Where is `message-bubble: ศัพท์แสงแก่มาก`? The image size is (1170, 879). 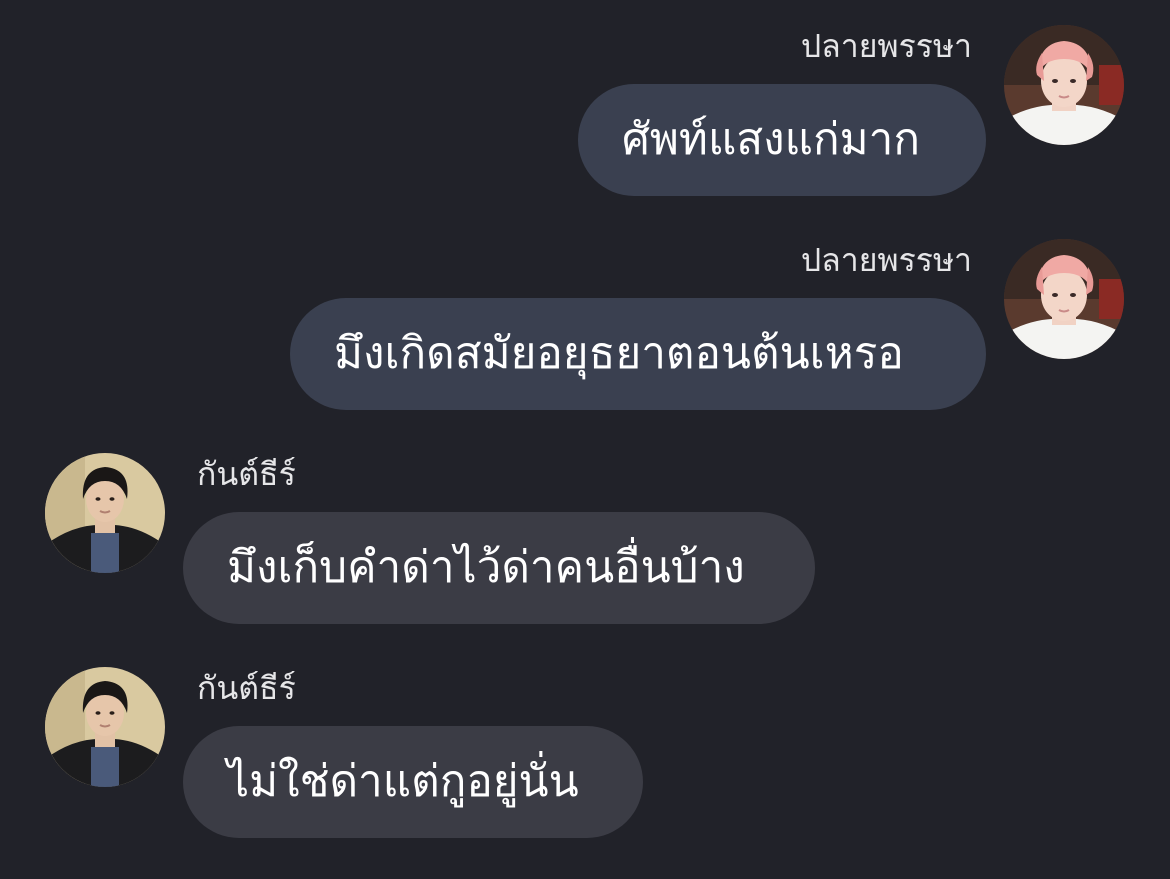 message-bubble: ศัพท์แสงแก่มาก is located at coordinates (782, 140).